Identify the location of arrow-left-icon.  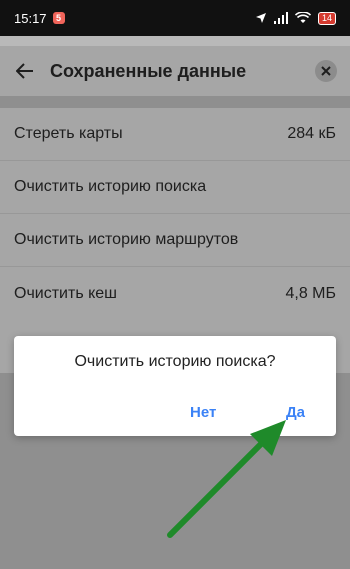
(24, 71).